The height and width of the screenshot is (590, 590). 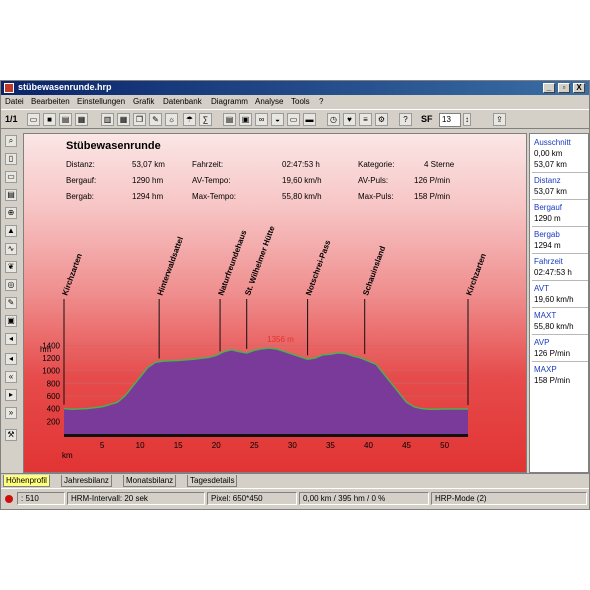 I want to click on save-icon: ■, so click(x=49, y=119).